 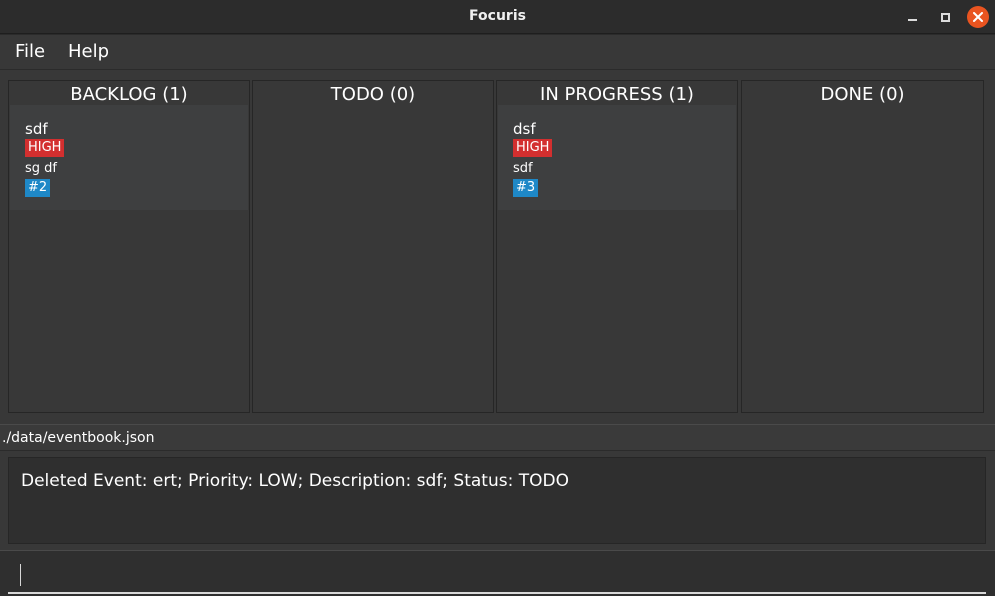 What do you see at coordinates (912, 17) in the screenshot?
I see `minimize-button` at bounding box center [912, 17].